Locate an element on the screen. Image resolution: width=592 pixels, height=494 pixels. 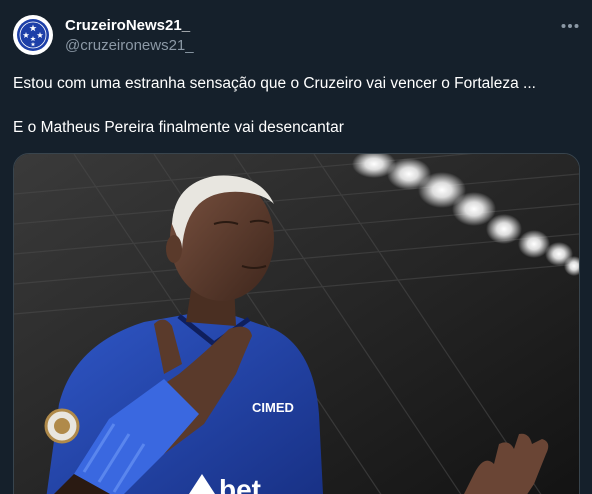
cruzeiro-crest-icon is located at coordinates (33, 35).